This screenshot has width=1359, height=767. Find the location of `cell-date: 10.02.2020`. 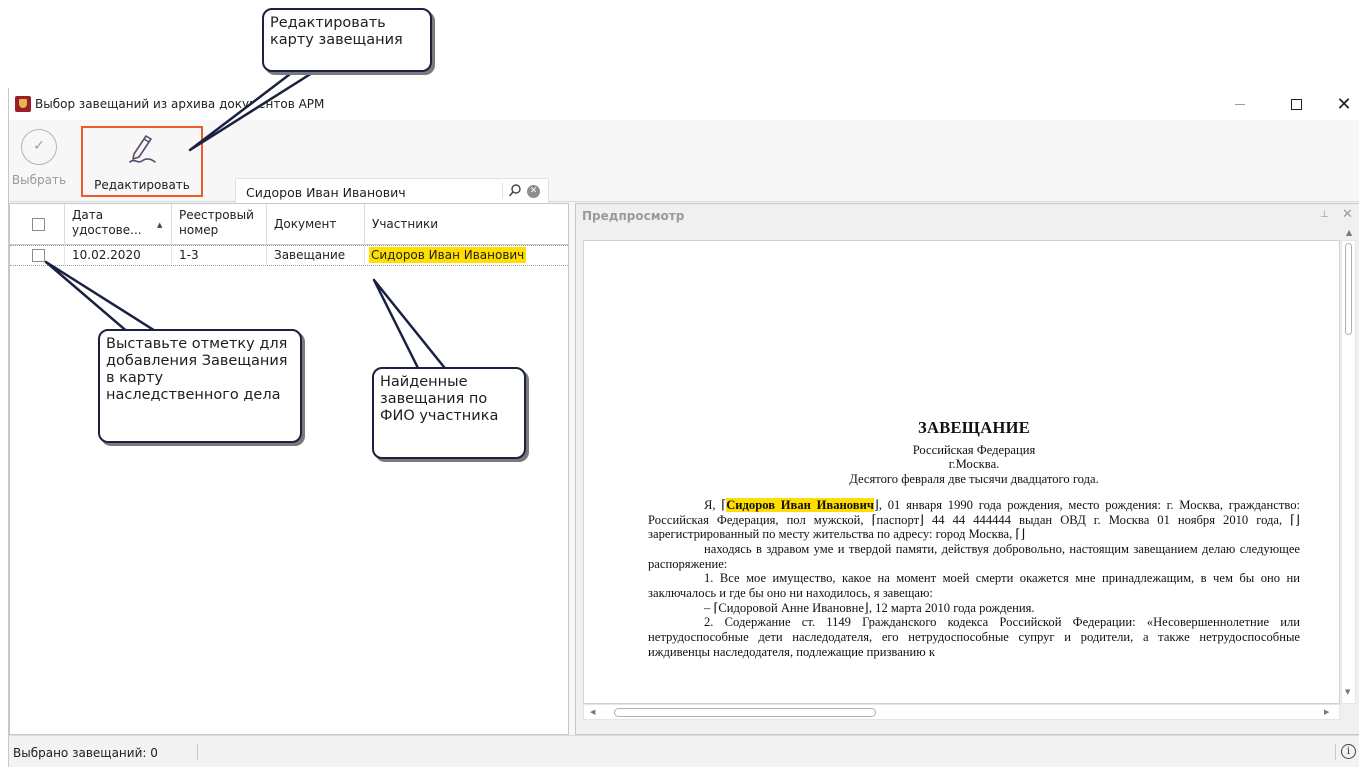

cell-date: 10.02.2020 is located at coordinates (118, 255).